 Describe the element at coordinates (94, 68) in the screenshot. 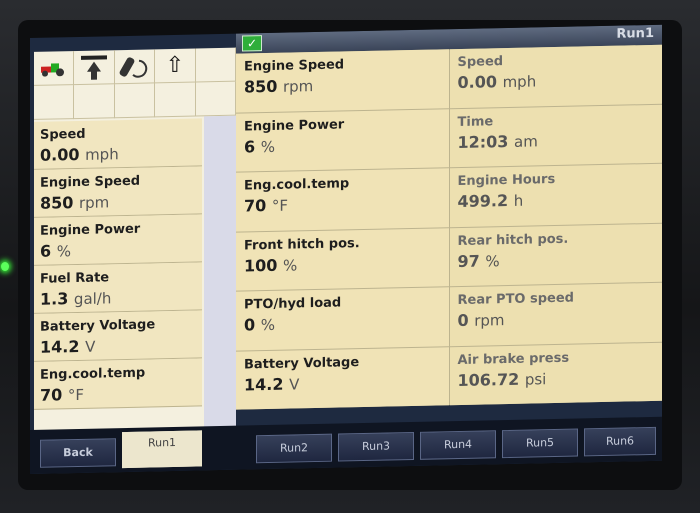

I see `hitch-up-icon` at that location.